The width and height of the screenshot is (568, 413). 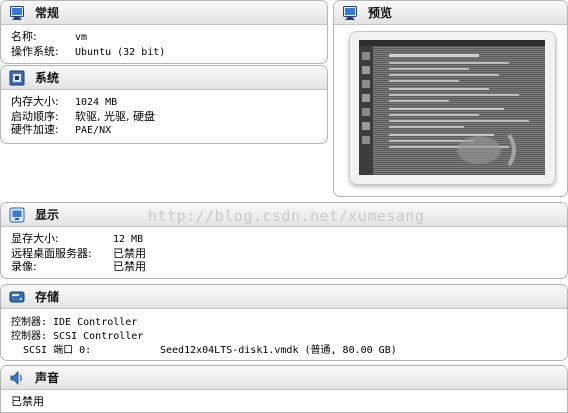 What do you see at coordinates (47, 378) in the screenshot?
I see `audio-title: 声音` at bounding box center [47, 378].